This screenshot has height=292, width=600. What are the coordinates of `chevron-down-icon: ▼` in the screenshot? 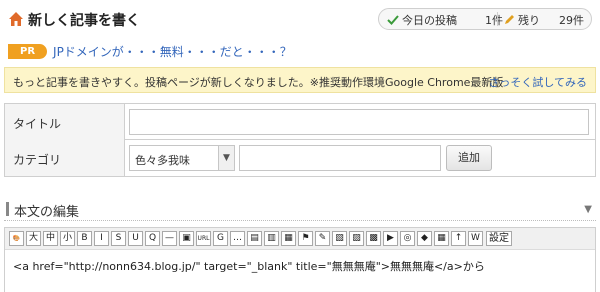 It's located at (226, 158).